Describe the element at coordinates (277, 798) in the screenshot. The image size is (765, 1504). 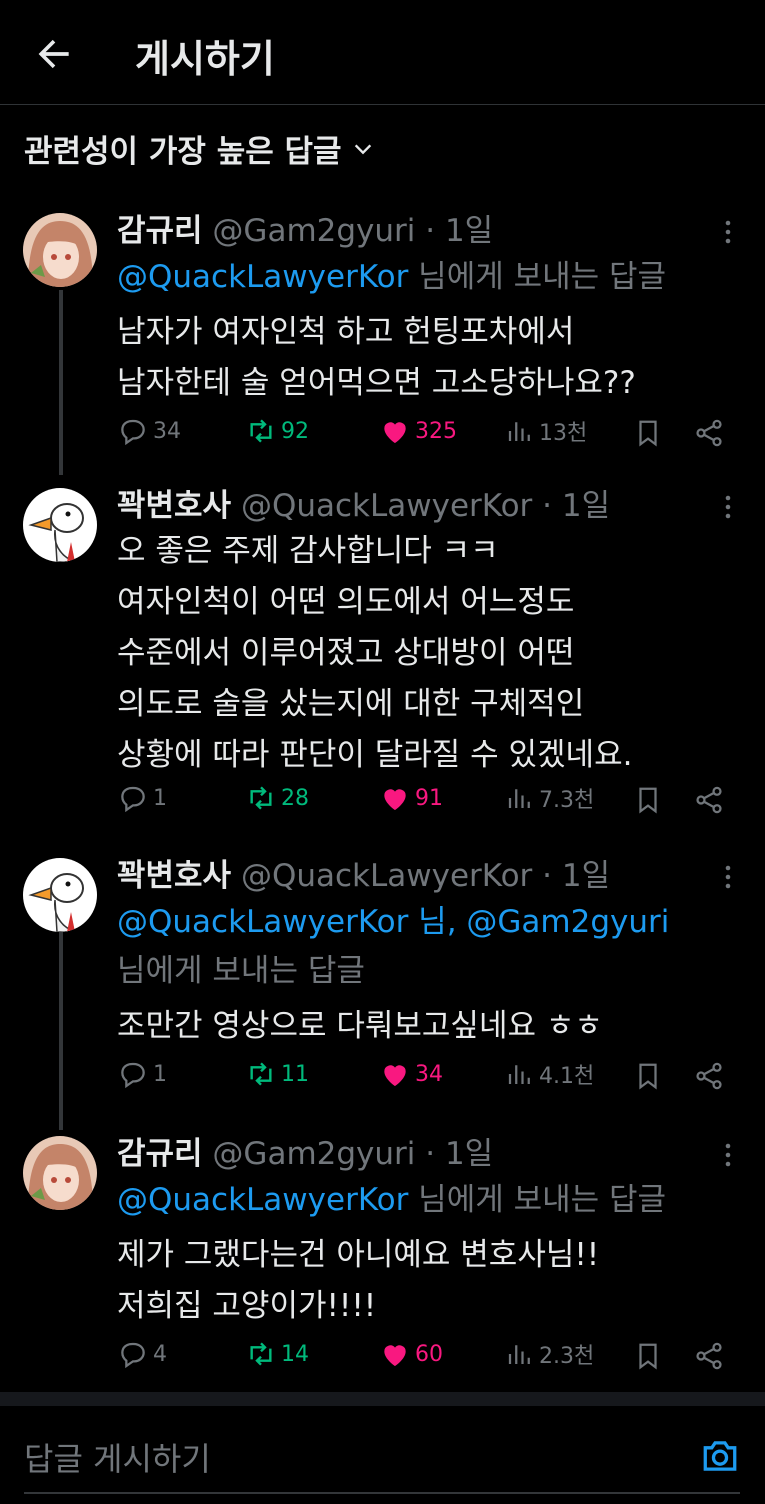
I see `retweet-button: 28` at that location.